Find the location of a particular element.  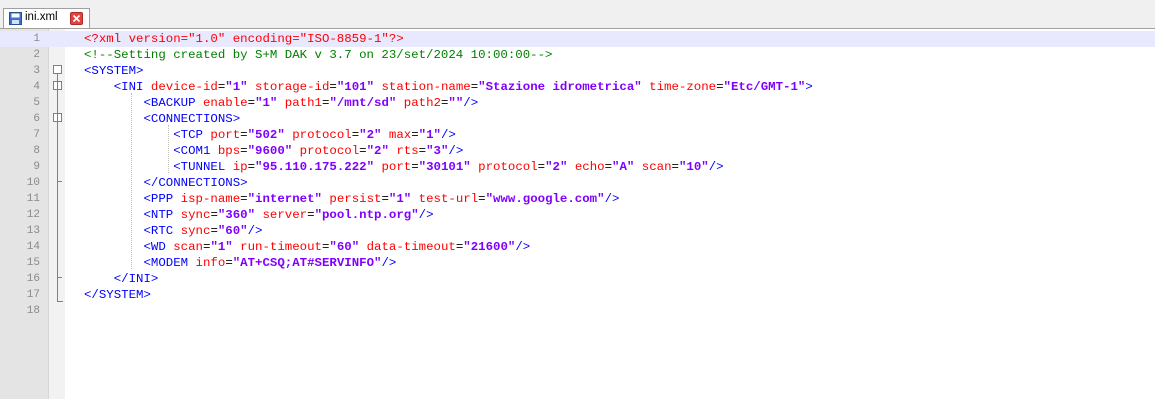

code-line: 13 <RTC sync="60"/> is located at coordinates (577, 231).